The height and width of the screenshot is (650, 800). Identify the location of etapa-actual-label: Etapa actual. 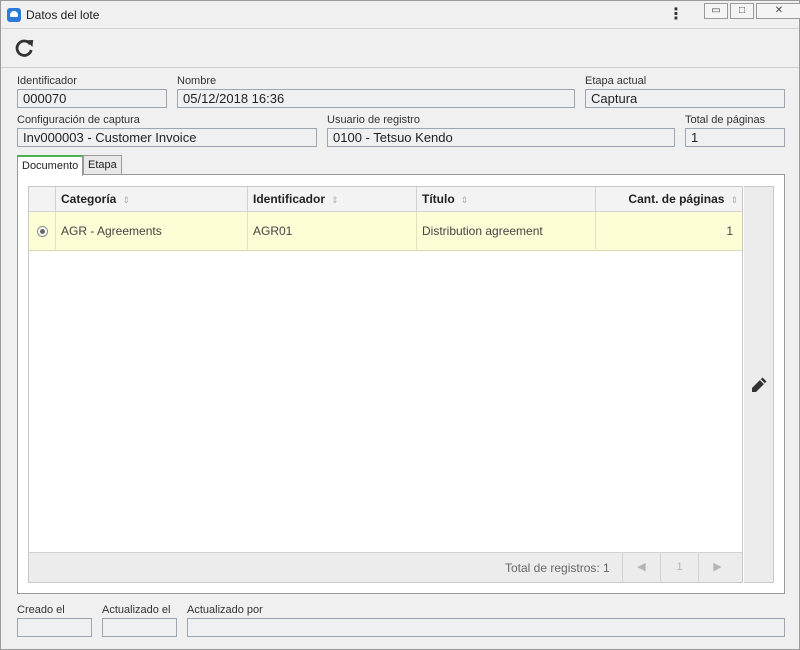
(616, 81).